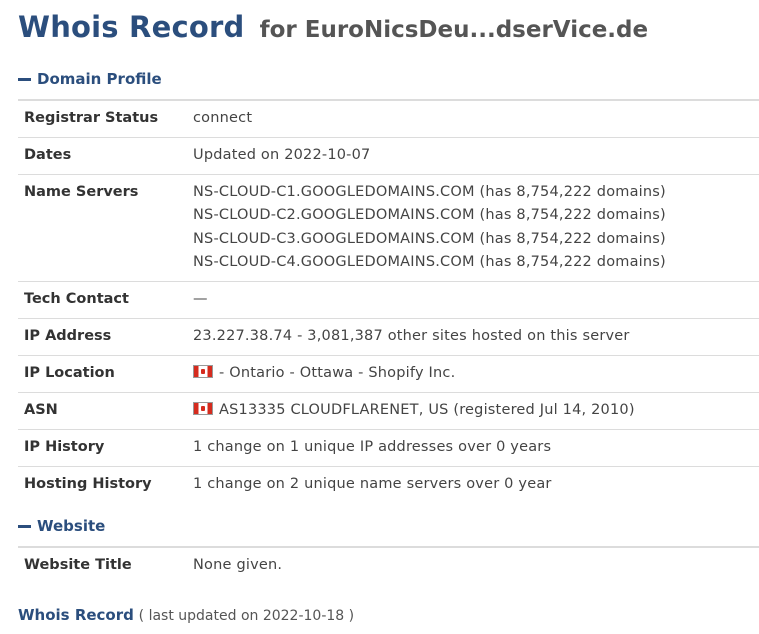  I want to click on section-website: Website, so click(388, 526).